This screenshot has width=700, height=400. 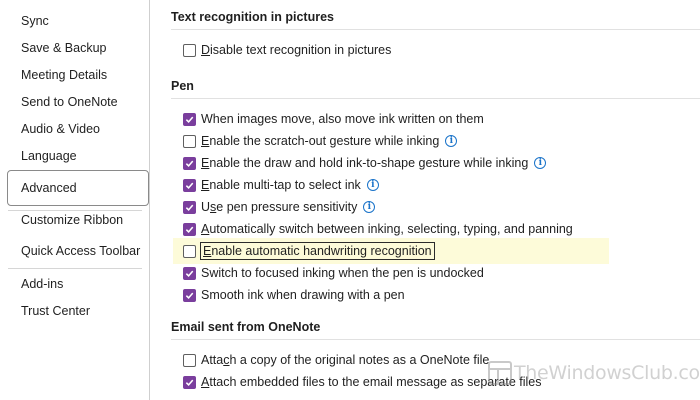 What do you see at coordinates (303, 295) in the screenshot?
I see `option-label: Smooth ink when drawing with a pen` at bounding box center [303, 295].